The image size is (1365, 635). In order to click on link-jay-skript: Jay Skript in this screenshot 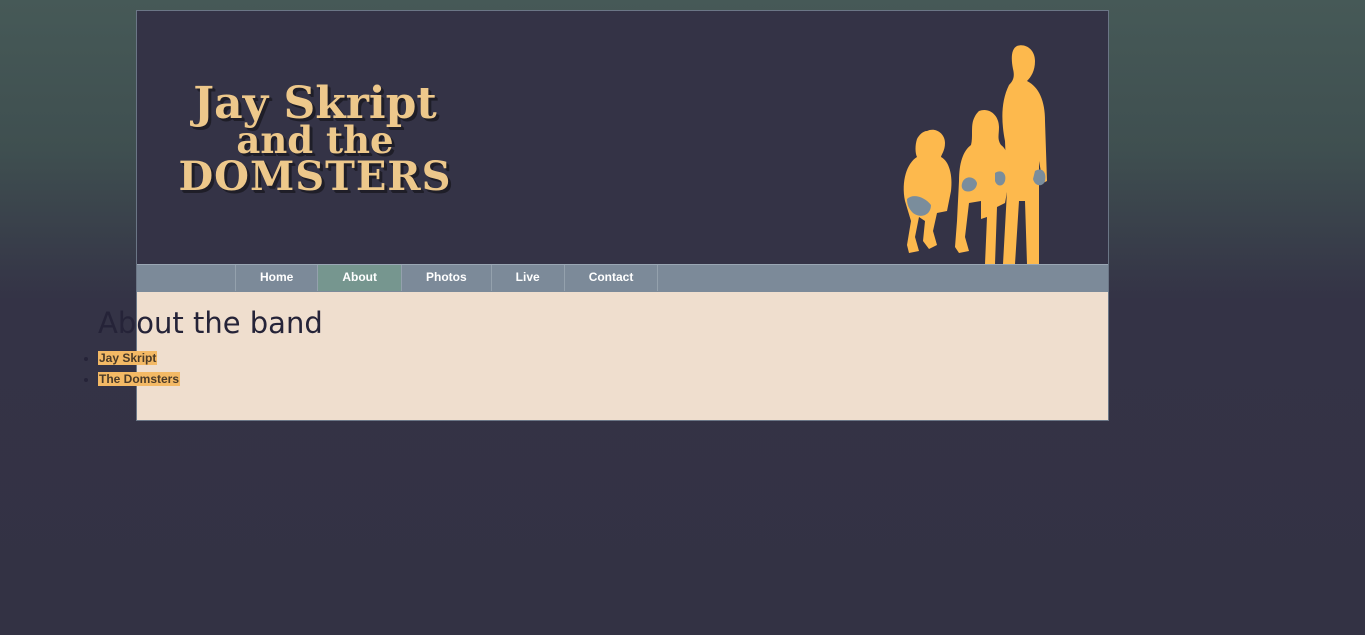, I will do `click(128, 358)`.